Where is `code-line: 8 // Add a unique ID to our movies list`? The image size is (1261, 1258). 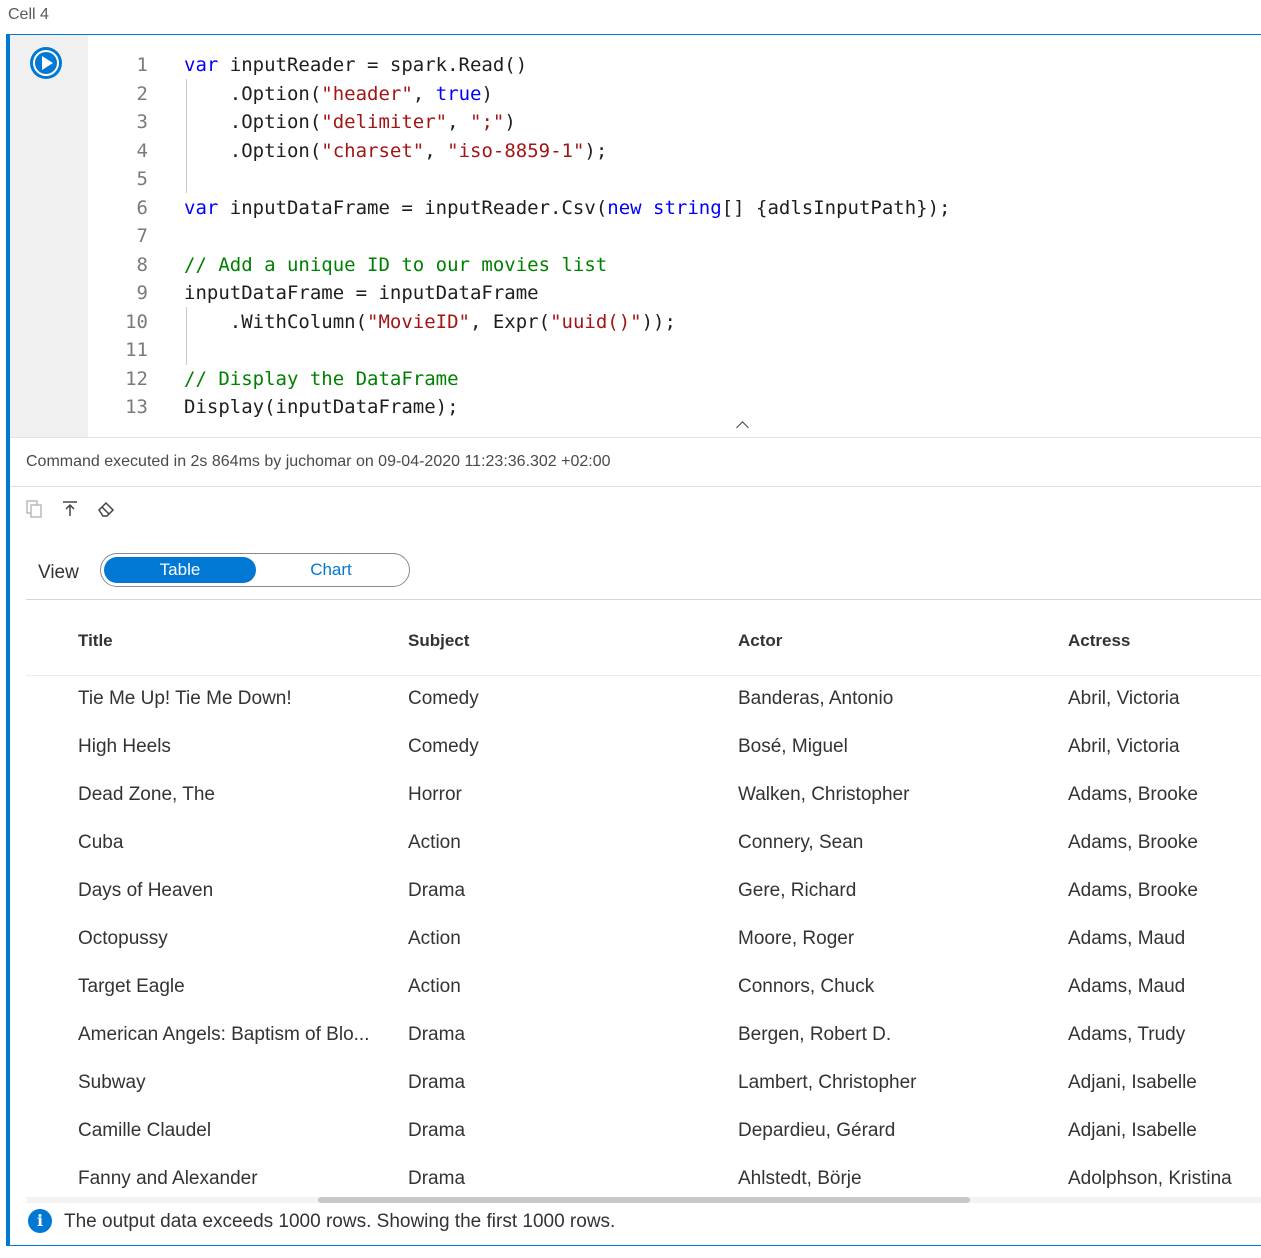
code-line: 8 // Add a unique ID to our movies list is located at coordinates (519, 265).